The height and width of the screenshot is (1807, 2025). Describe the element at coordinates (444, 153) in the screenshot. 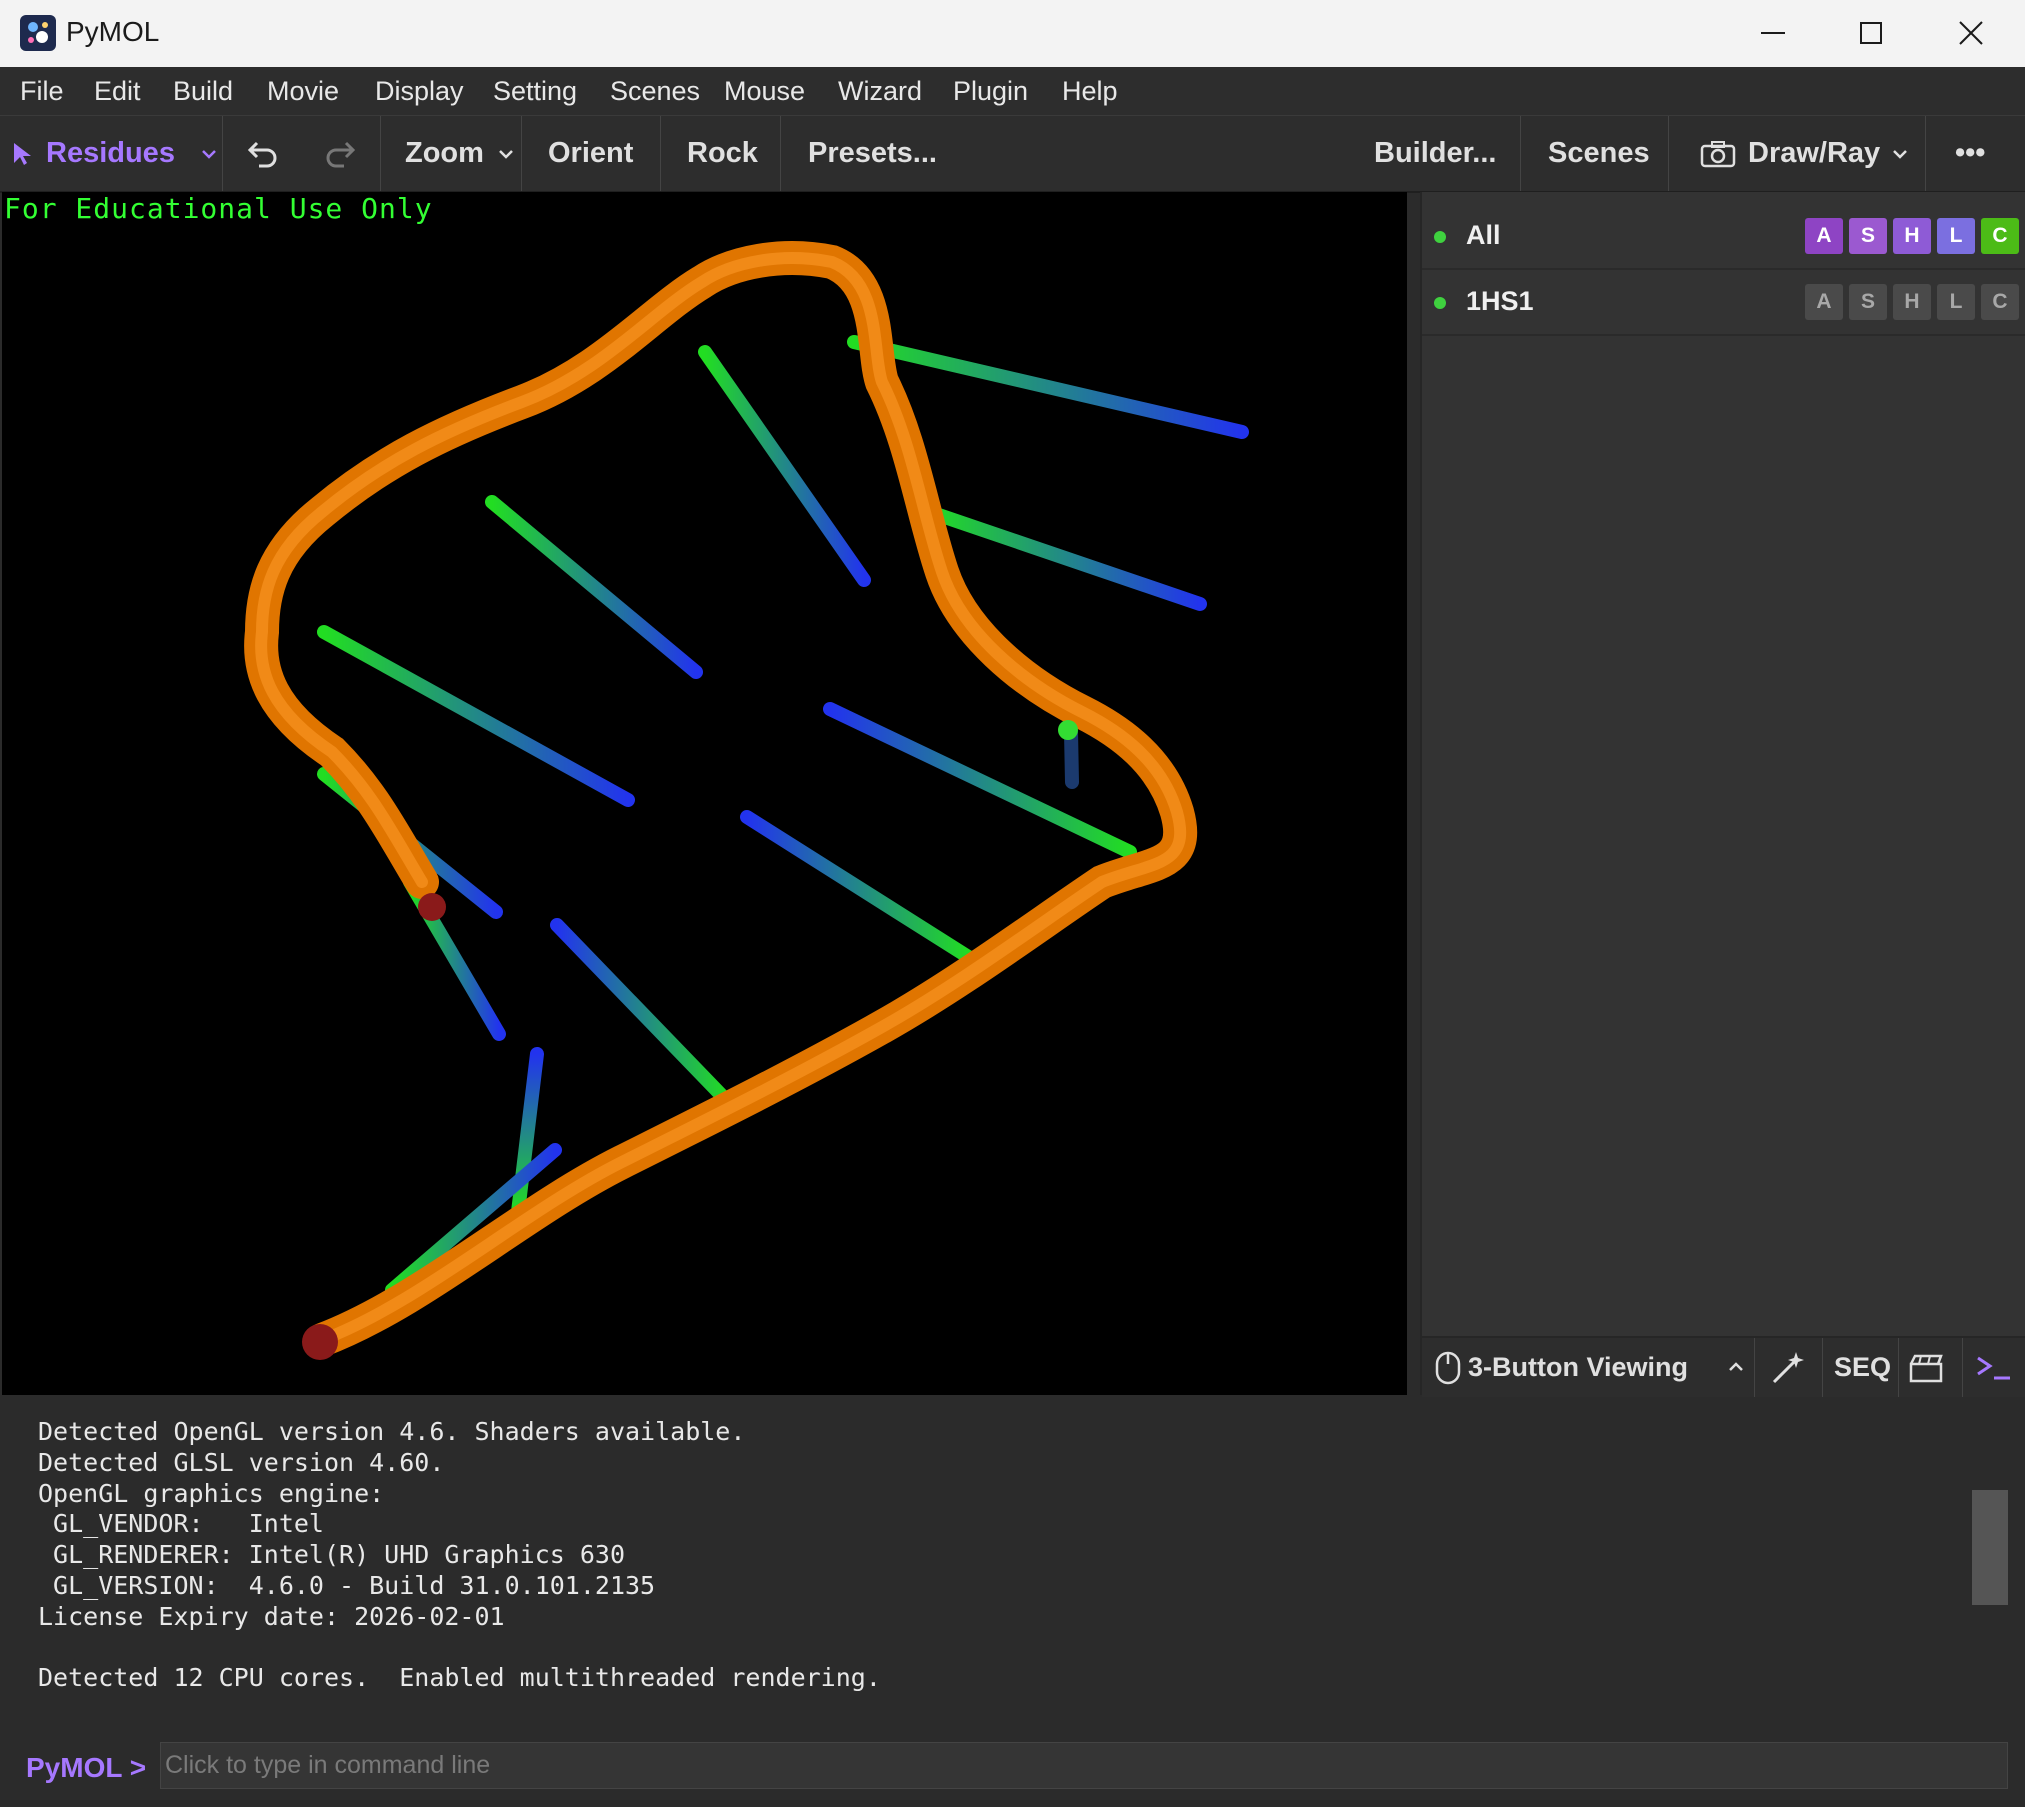

I see `zoom-label: Zoom` at that location.